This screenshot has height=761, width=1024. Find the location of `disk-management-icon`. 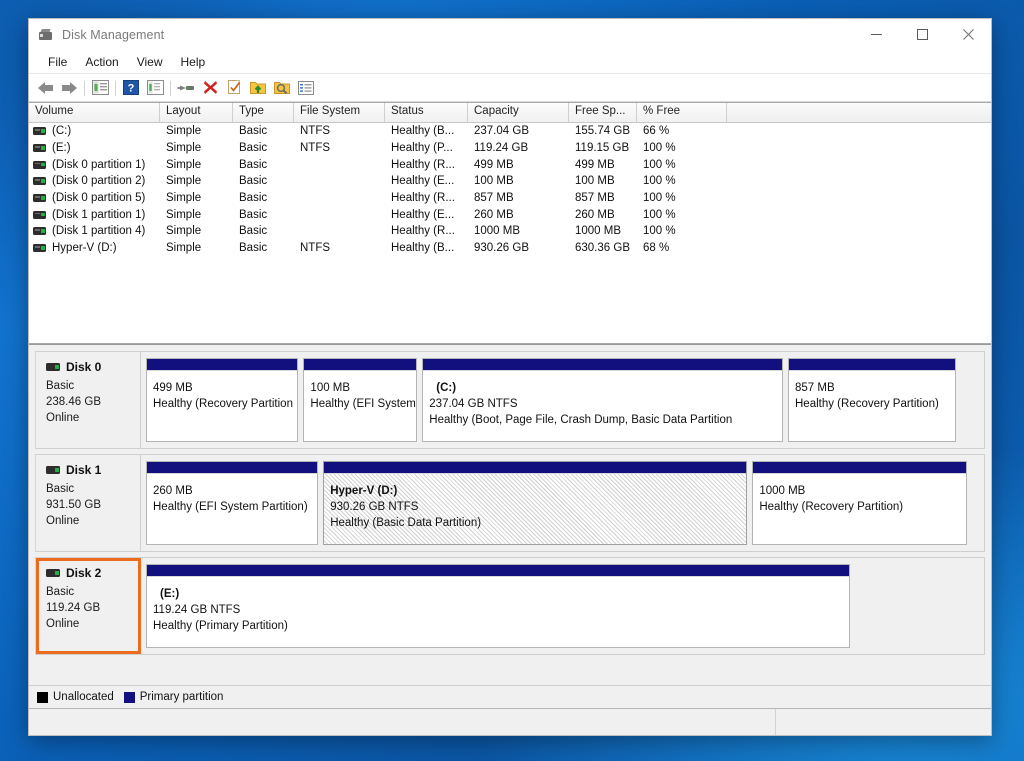

disk-management-icon is located at coordinates (46, 35).